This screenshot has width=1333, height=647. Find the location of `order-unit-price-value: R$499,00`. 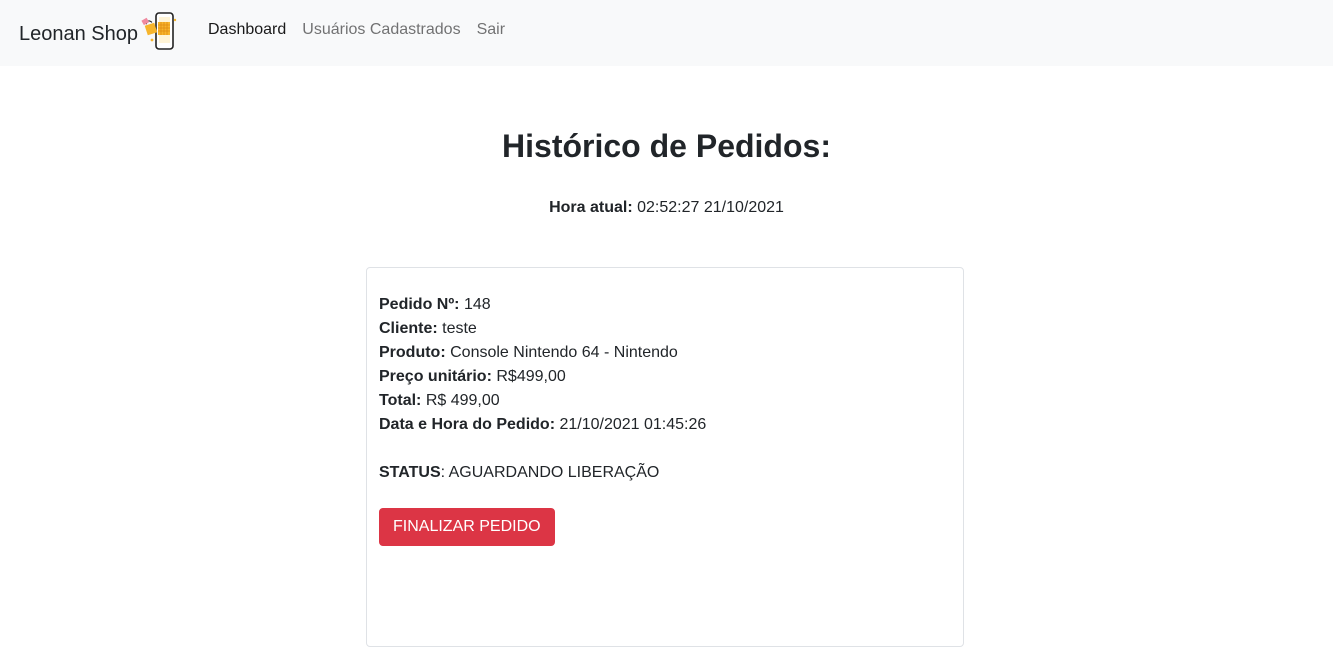

order-unit-price-value: R$499,00 is located at coordinates (531, 376).